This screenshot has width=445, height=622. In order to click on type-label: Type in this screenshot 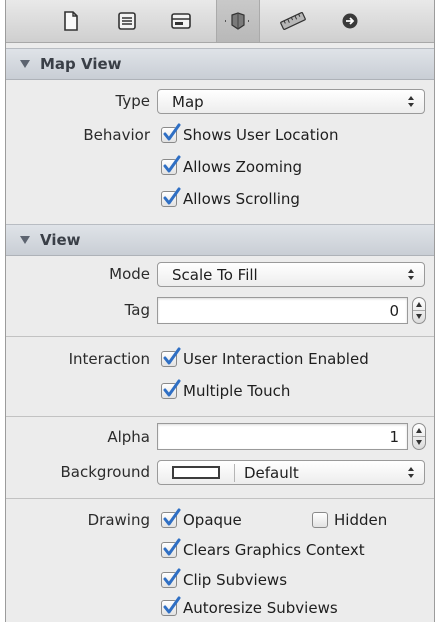, I will do `click(132, 101)`.